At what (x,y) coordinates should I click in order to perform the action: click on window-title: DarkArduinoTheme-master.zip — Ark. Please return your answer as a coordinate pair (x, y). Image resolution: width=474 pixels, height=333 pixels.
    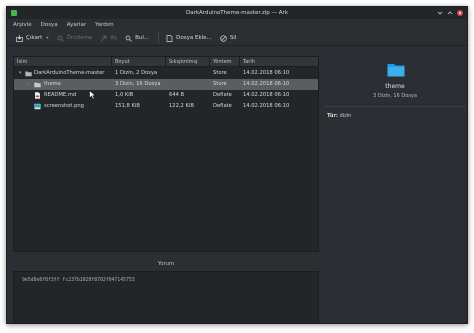
    Looking at the image, I should click on (237, 13).